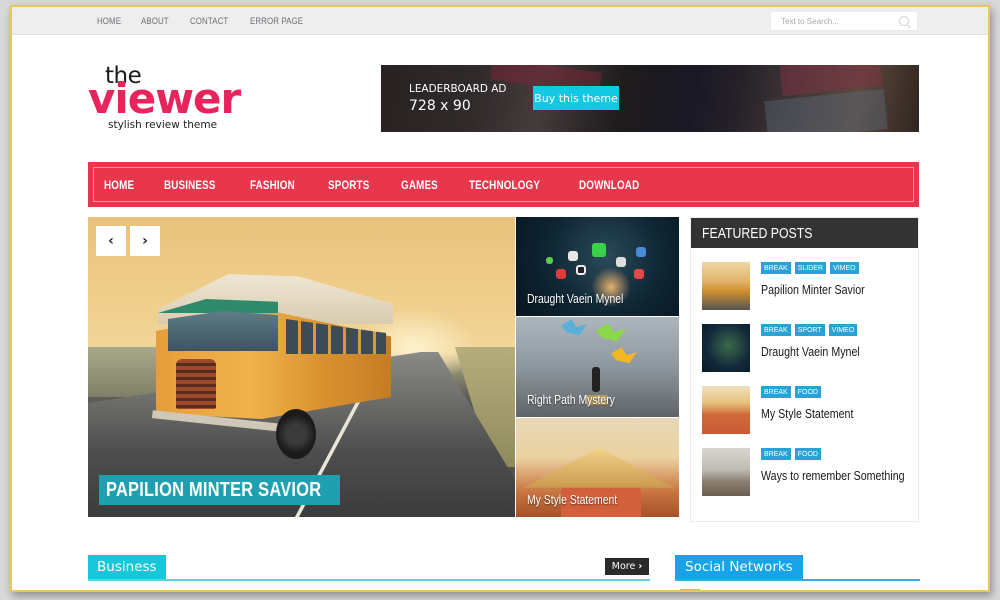 The width and height of the screenshot is (1000, 600). What do you see at coordinates (575, 299) in the screenshot?
I see `side-tile-title: Draught Vaein Mynel` at bounding box center [575, 299].